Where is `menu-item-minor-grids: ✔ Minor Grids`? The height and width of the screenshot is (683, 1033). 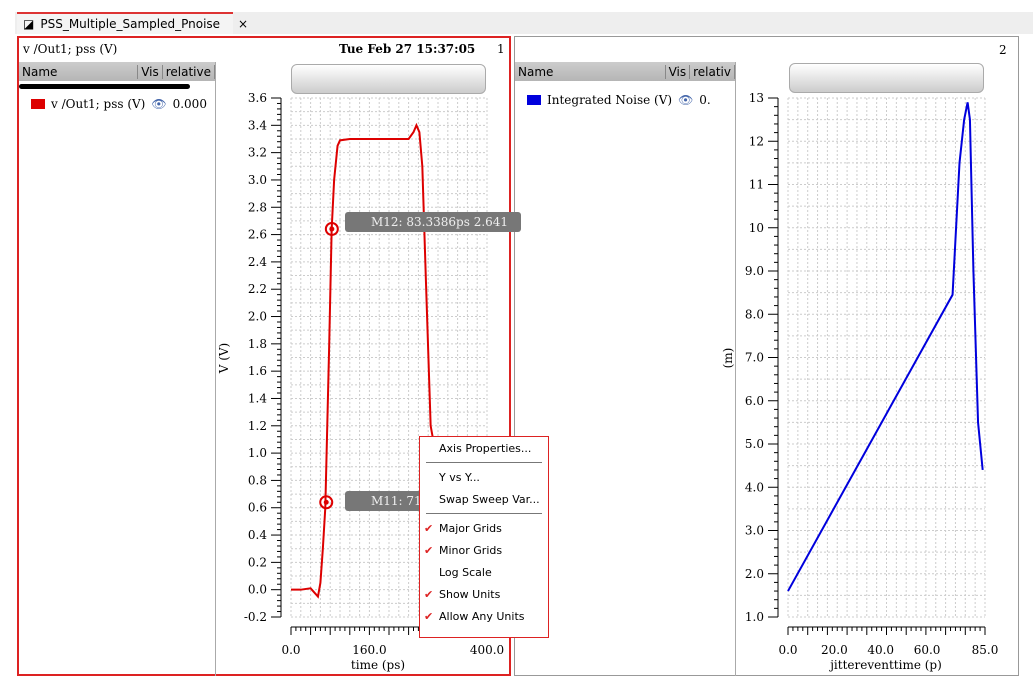
menu-item-minor-grids: ✔ Minor Grids is located at coordinates (484, 550).